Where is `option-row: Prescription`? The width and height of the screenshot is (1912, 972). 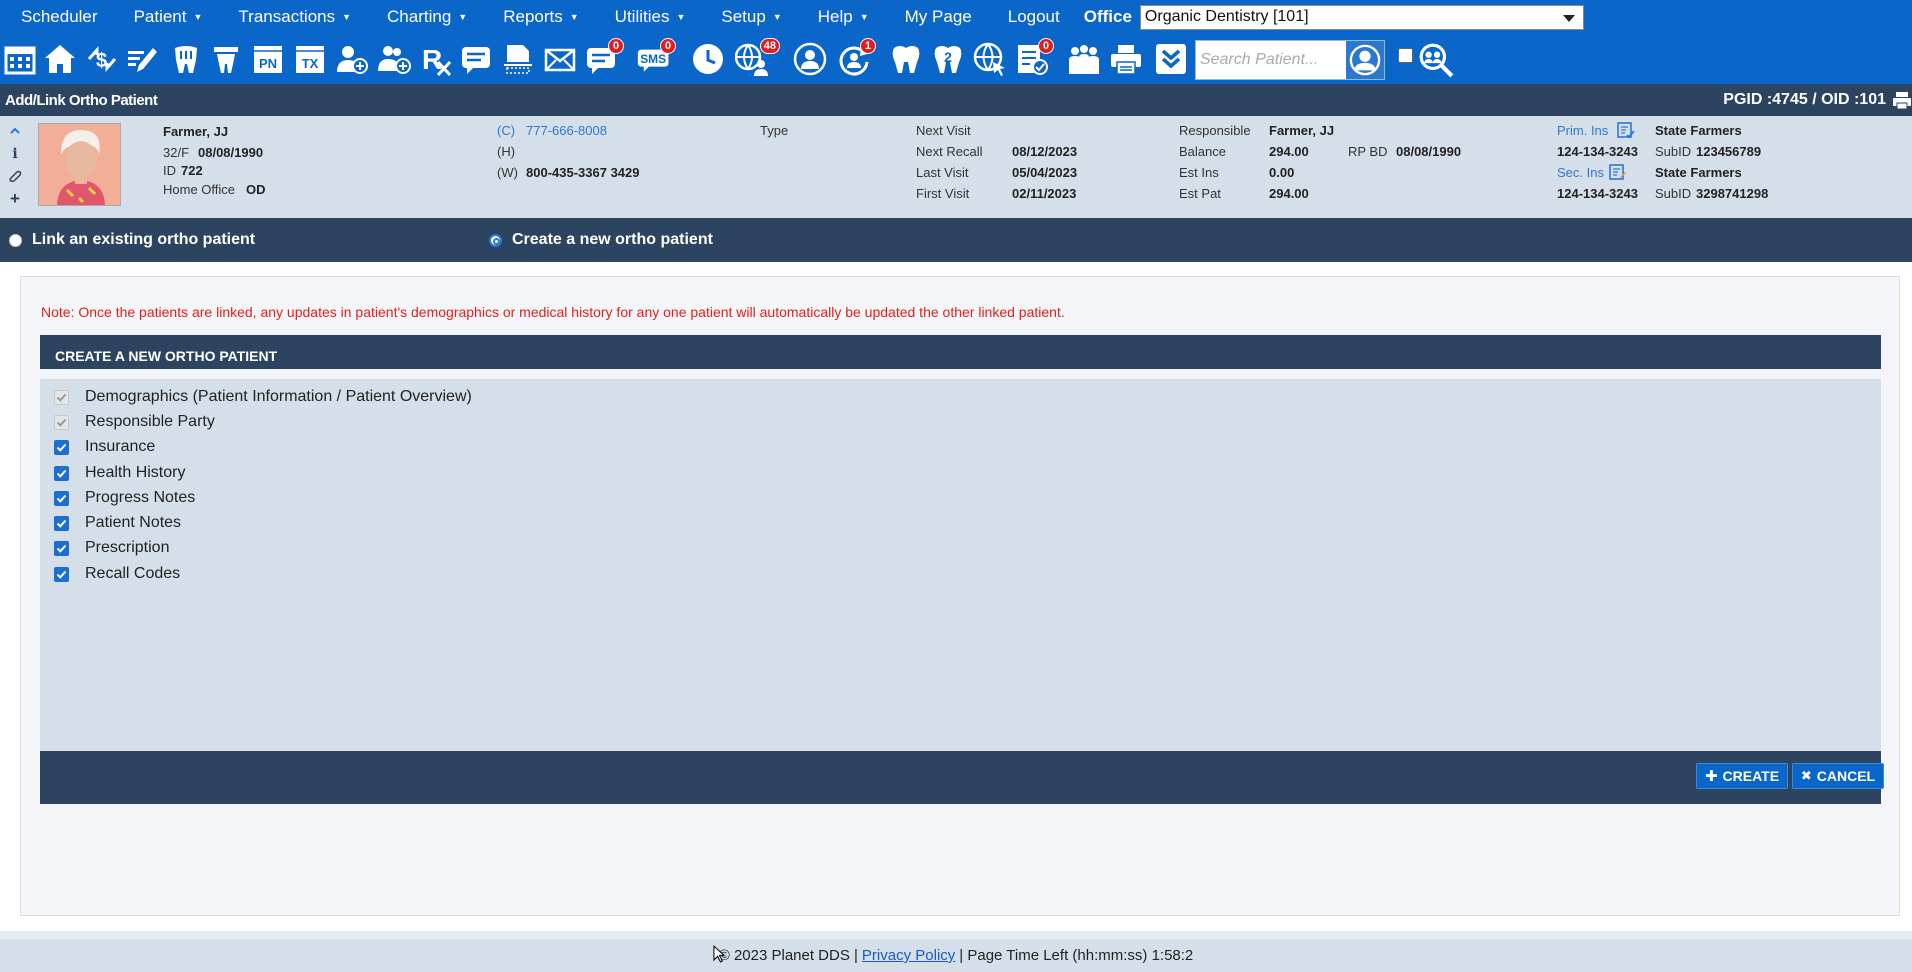 option-row: Prescription is located at coordinates (111, 548).